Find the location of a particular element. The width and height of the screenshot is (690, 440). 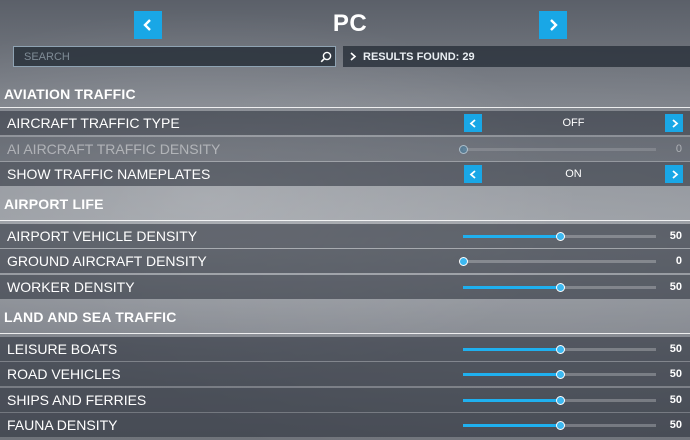

setting-label: AI AIRCRAFT TRAFFIC DENSITY is located at coordinates (114, 149).